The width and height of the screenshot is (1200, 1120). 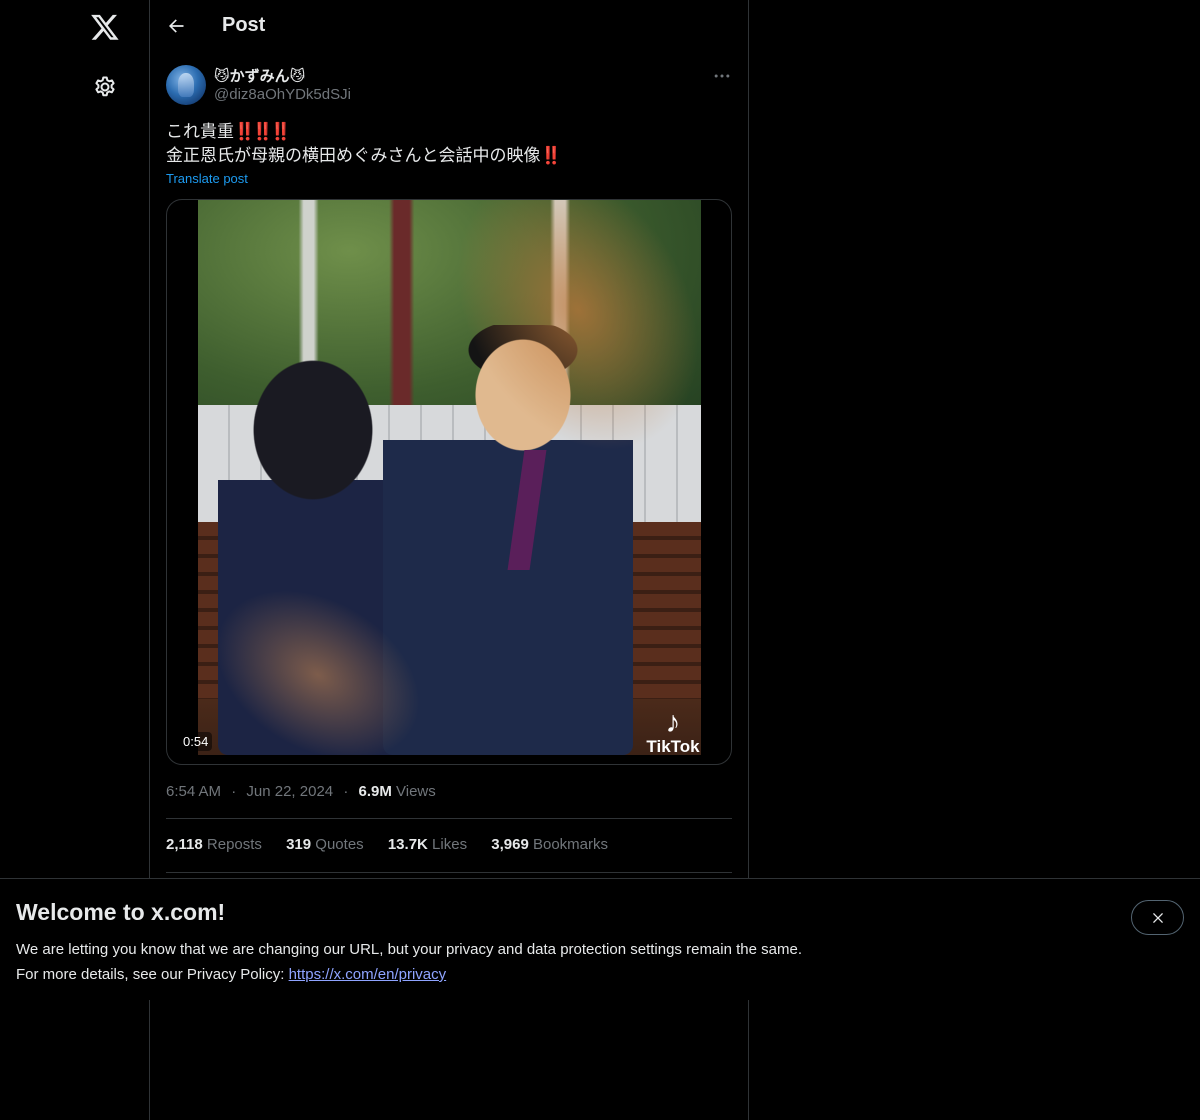 I want to click on double-exclamation-mark: ‼️, so click(x=551, y=155).